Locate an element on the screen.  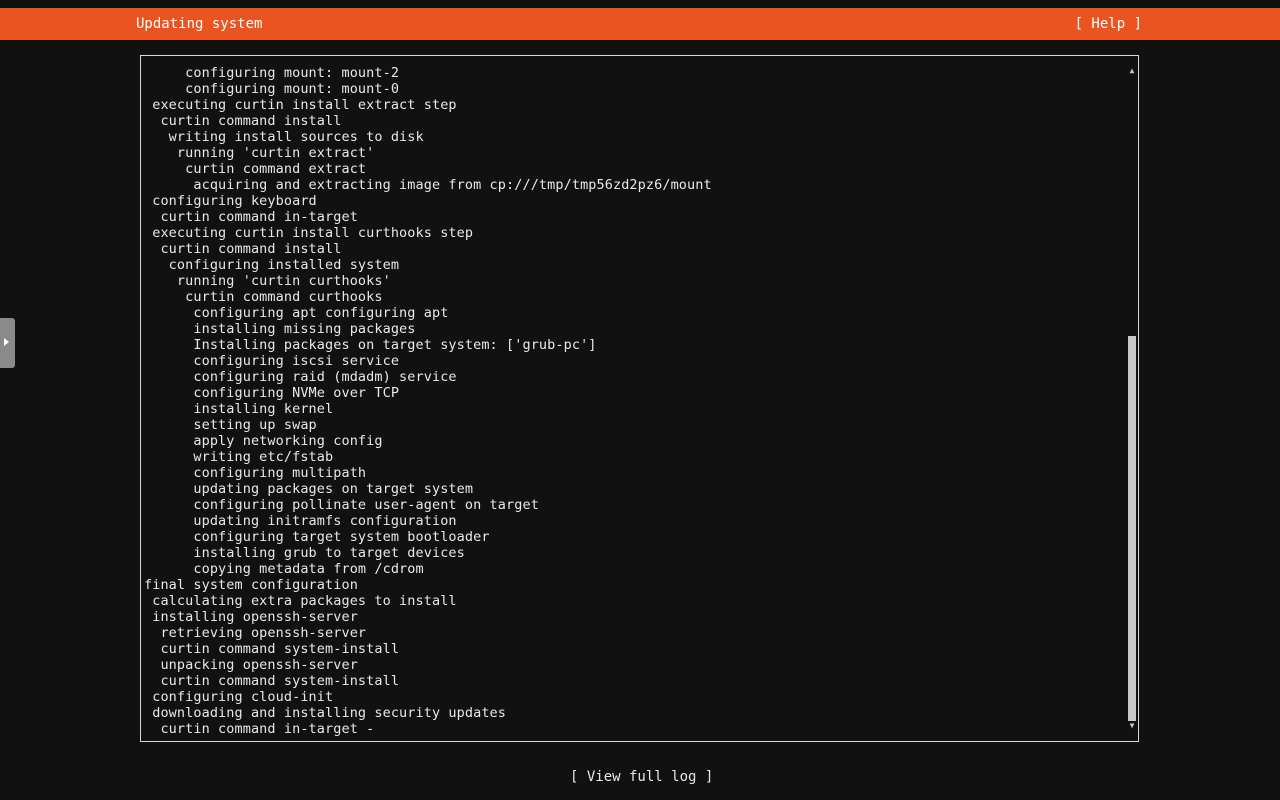
log-line: unpacking openssh-server is located at coordinates (251, 665).